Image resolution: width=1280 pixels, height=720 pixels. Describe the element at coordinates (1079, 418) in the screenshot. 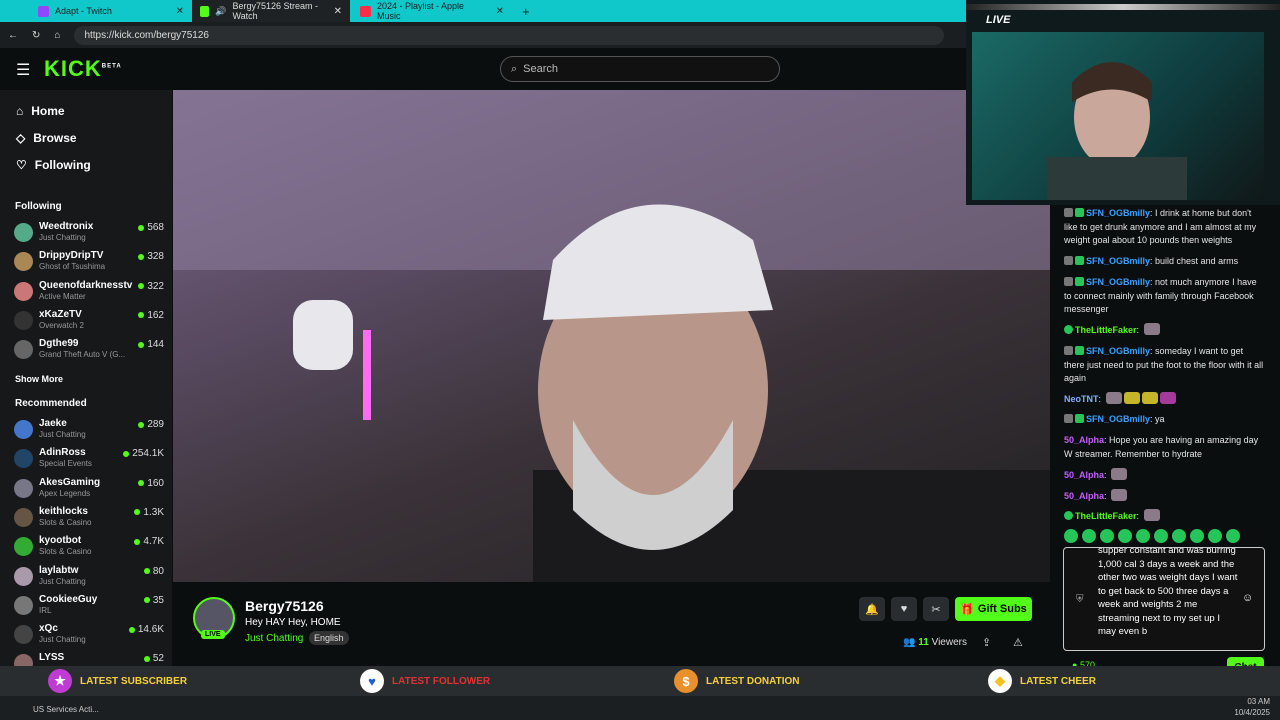

I see `sub-badge-icon` at that location.